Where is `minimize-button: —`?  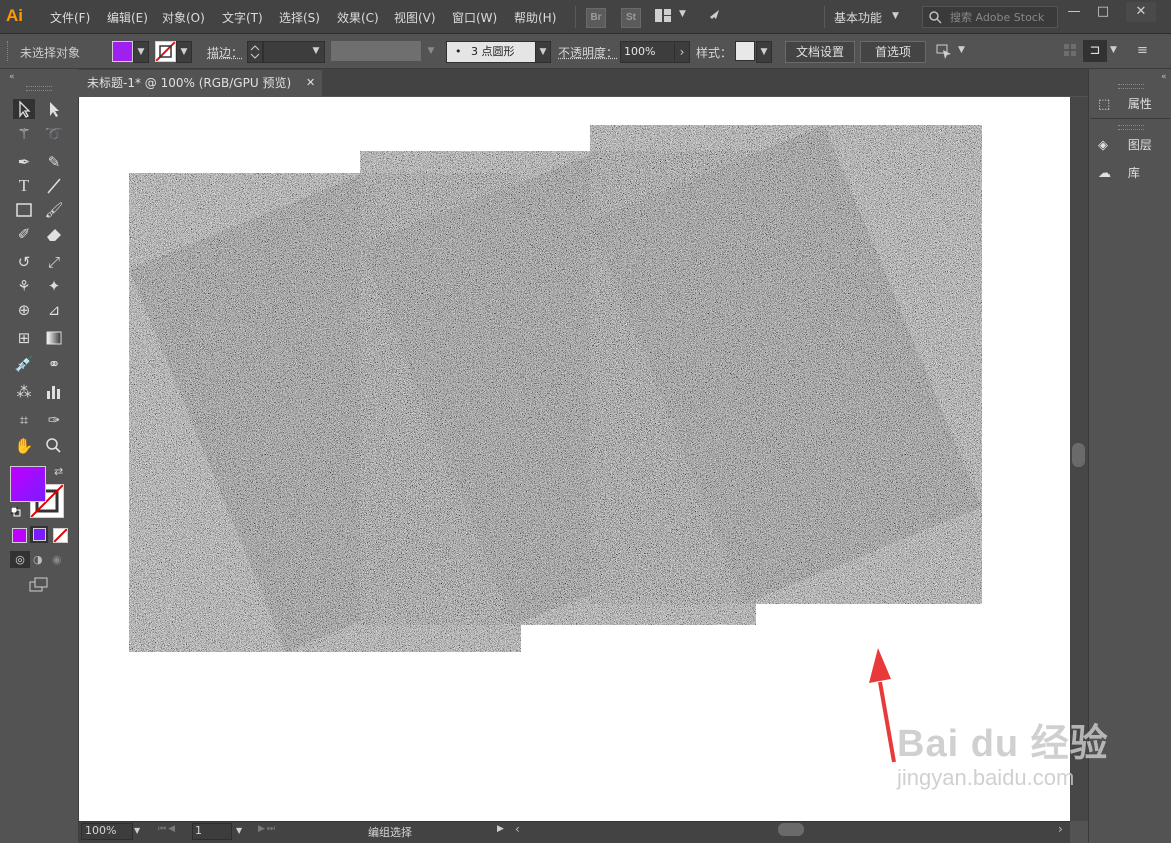
minimize-button: — is located at coordinates (1074, 12).